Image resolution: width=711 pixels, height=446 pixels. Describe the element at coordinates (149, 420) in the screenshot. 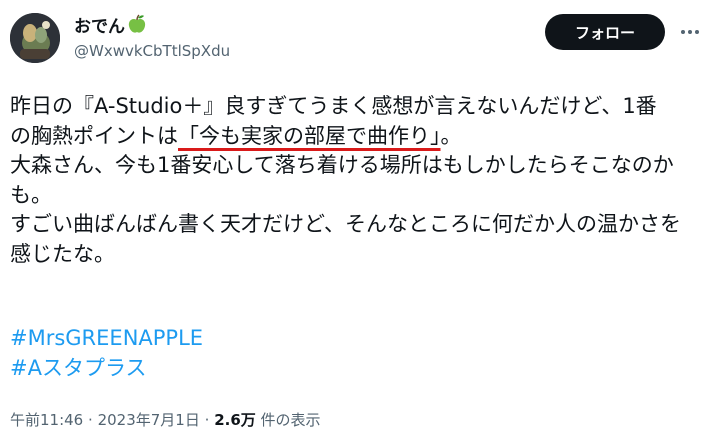

I see `post-date: 2023年7月1日` at that location.